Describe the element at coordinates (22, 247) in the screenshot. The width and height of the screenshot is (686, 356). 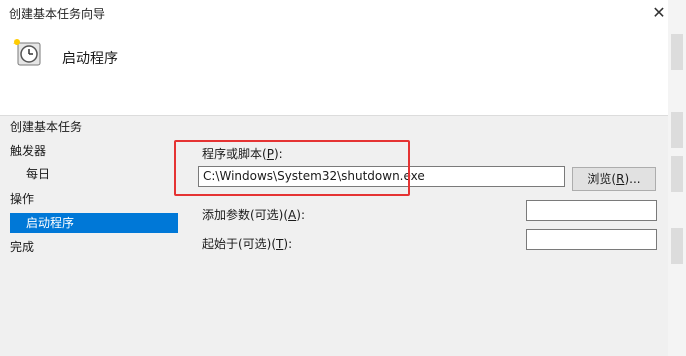
I see `nav-step-finish: 完成` at that location.